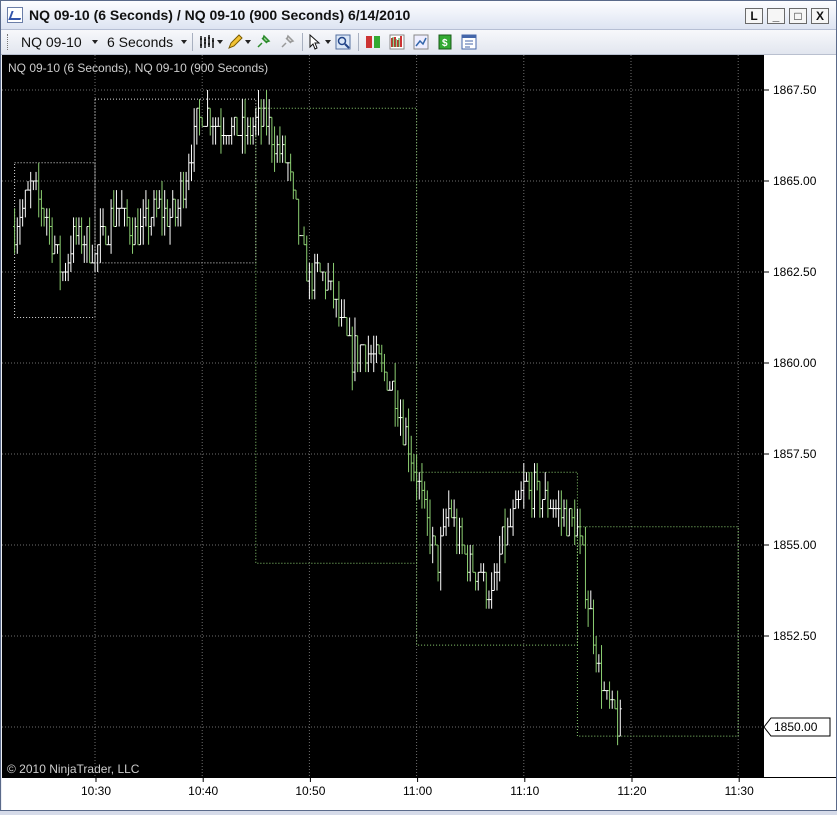 The height and width of the screenshot is (815, 837). Describe the element at coordinates (263, 42) in the screenshot. I see `pin-icon` at that location.